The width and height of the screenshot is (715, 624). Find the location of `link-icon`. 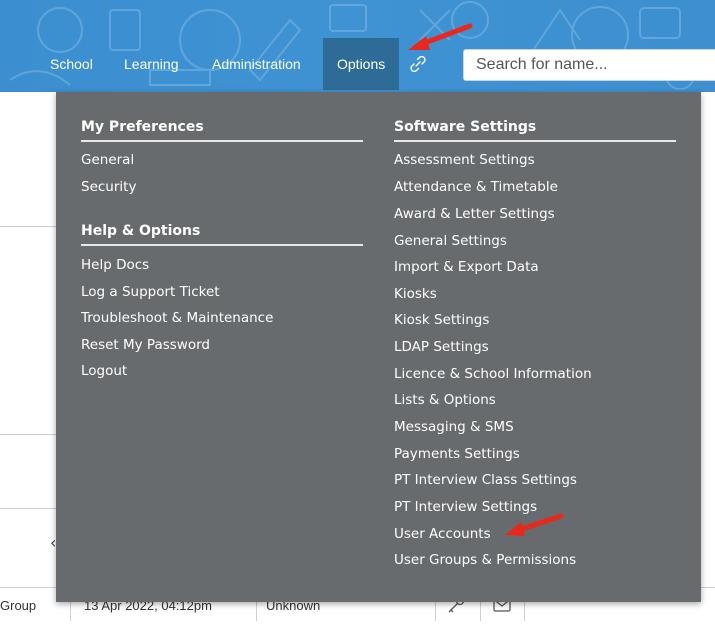

link-icon is located at coordinates (418, 64).